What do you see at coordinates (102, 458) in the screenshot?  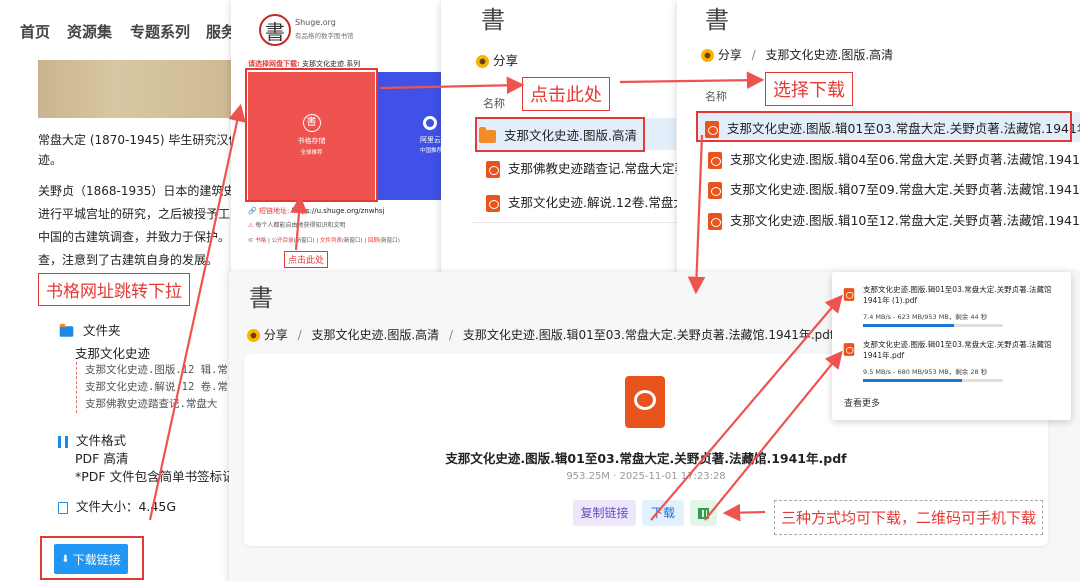 I see `format-value: PDF 高清` at bounding box center [102, 458].